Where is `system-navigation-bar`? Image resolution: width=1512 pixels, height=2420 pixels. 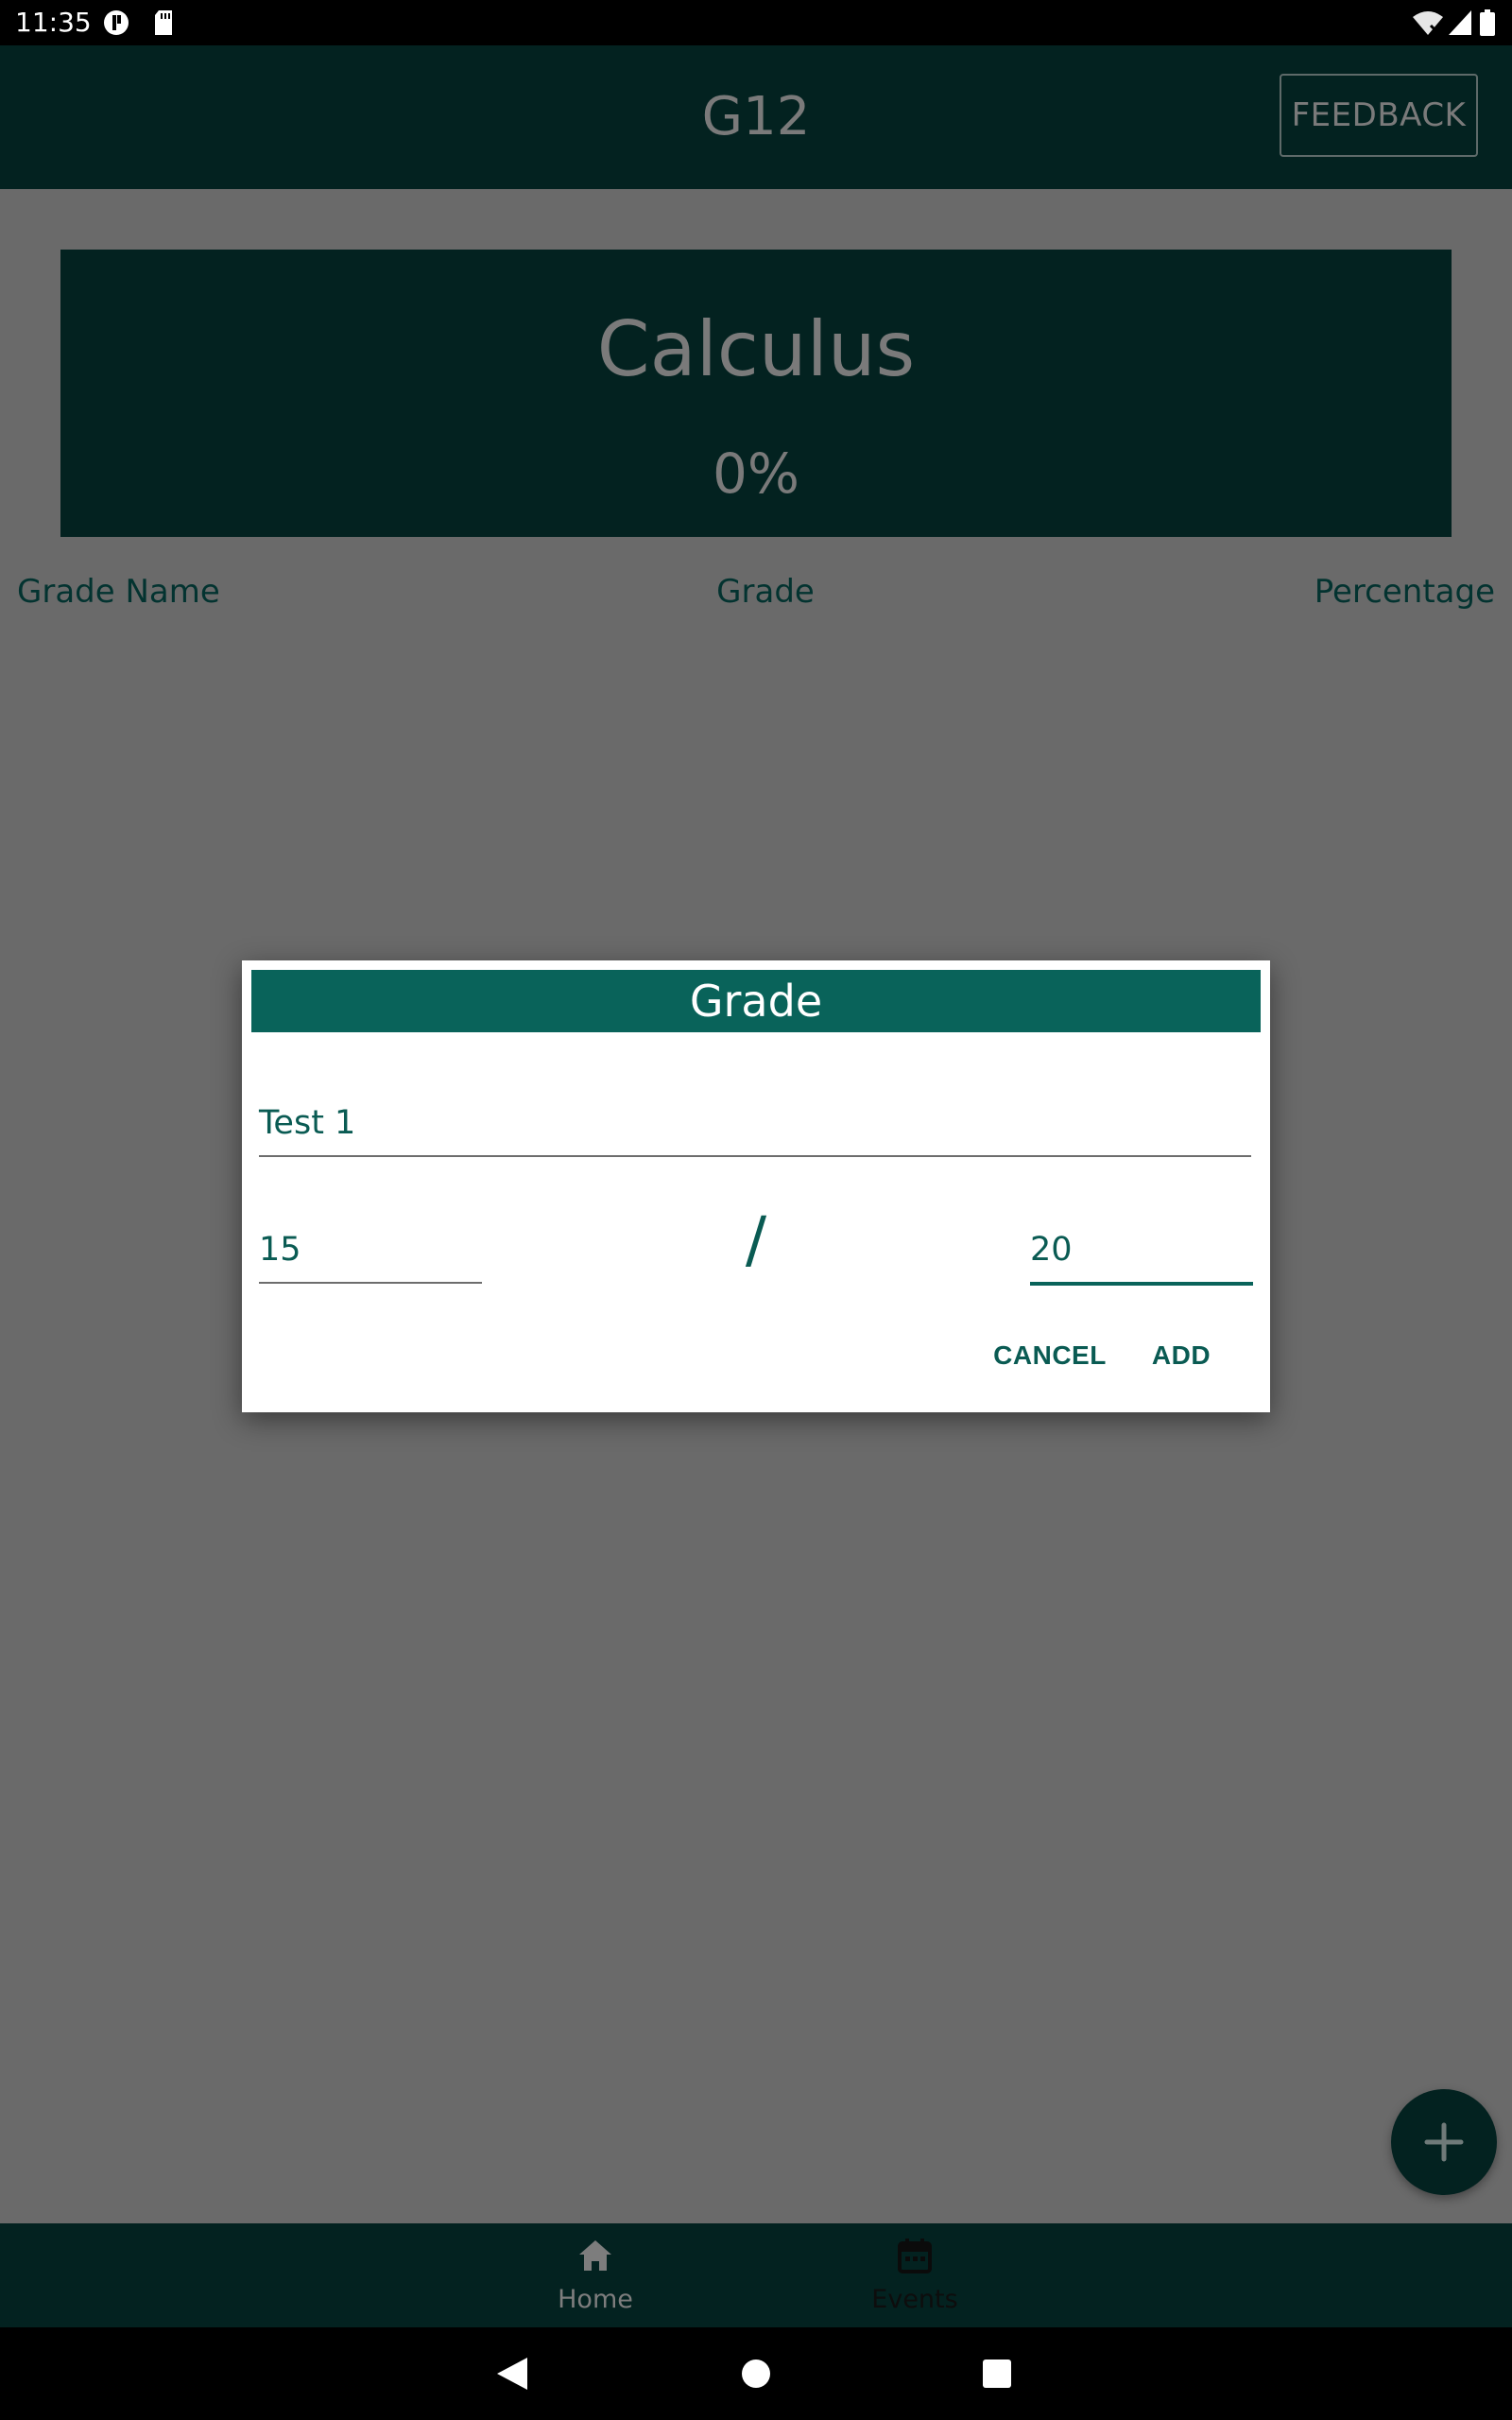
system-navigation-bar is located at coordinates (756, 2373).